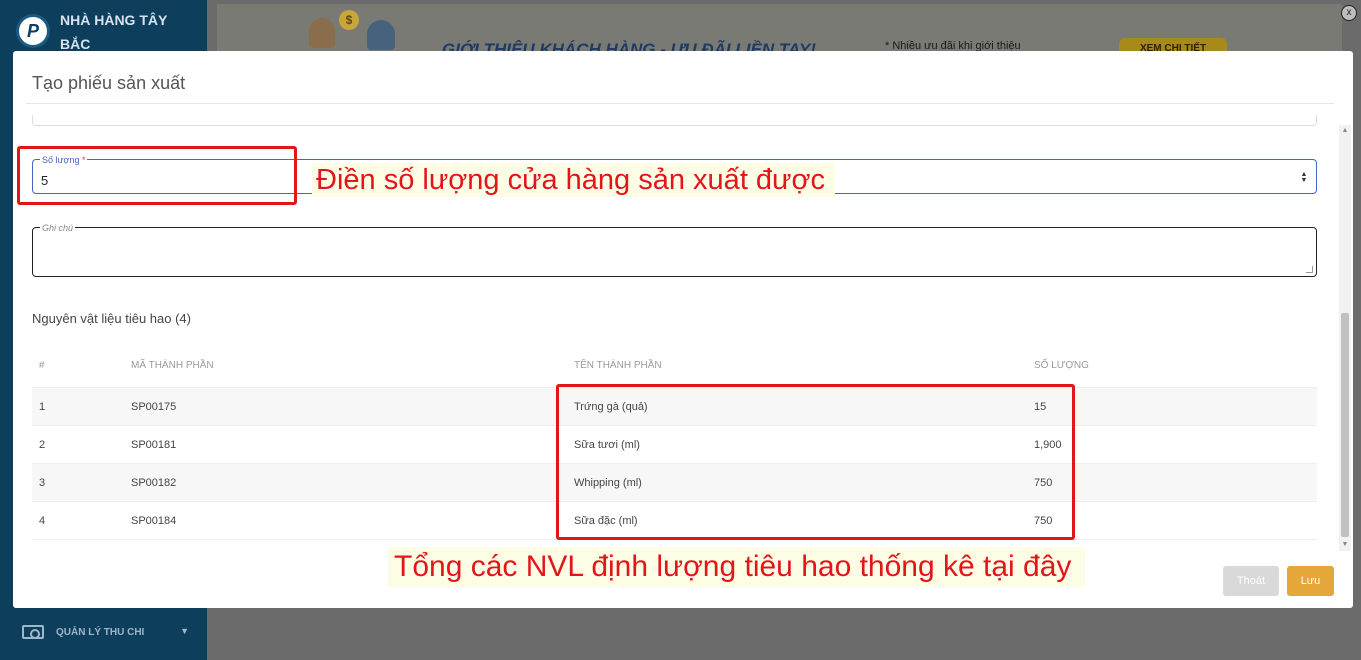 This screenshot has width=1361, height=660. What do you see at coordinates (33, 632) in the screenshot?
I see `wallet-icon` at bounding box center [33, 632].